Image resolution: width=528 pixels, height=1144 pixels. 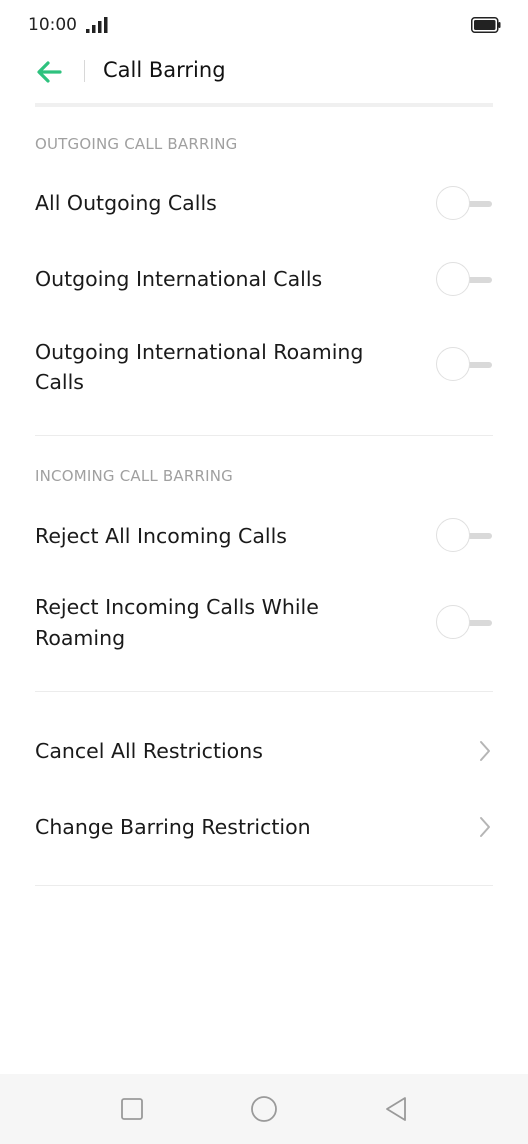 I want to click on home-button, so click(x=264, y=1109).